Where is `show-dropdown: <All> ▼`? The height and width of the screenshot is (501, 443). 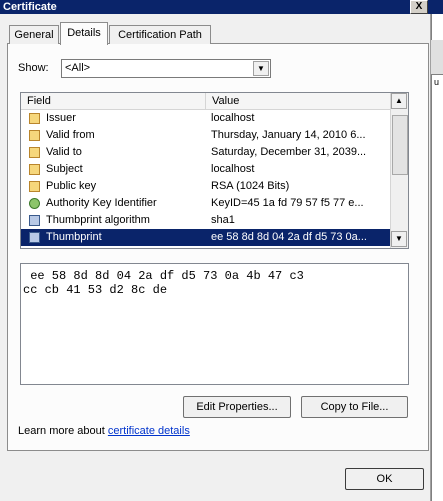 show-dropdown: <All> ▼ is located at coordinates (166, 68).